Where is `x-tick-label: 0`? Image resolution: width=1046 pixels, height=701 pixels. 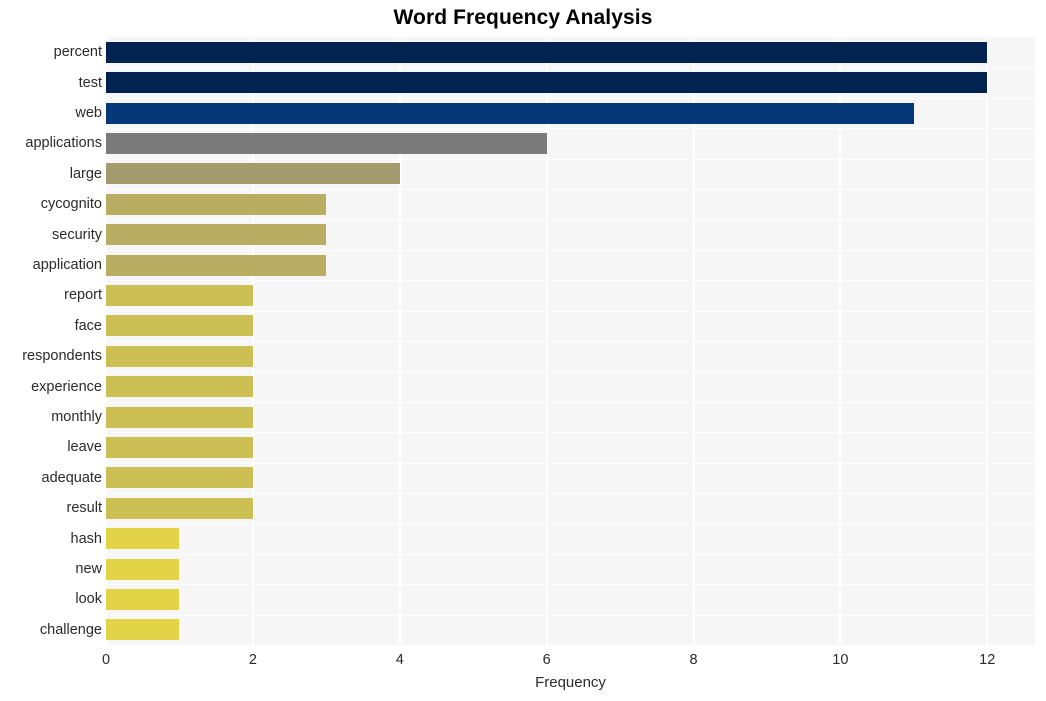 x-tick-label: 0 is located at coordinates (106, 660).